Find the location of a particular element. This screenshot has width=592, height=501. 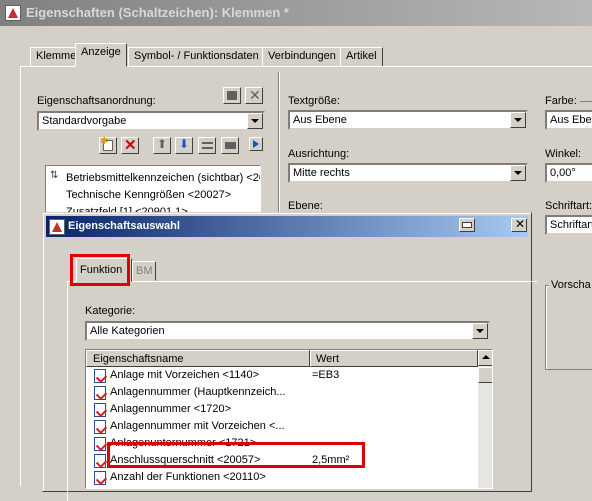

tab-symbol-funktionsdaten: Symbol- / Funktionsdaten is located at coordinates (196, 57).